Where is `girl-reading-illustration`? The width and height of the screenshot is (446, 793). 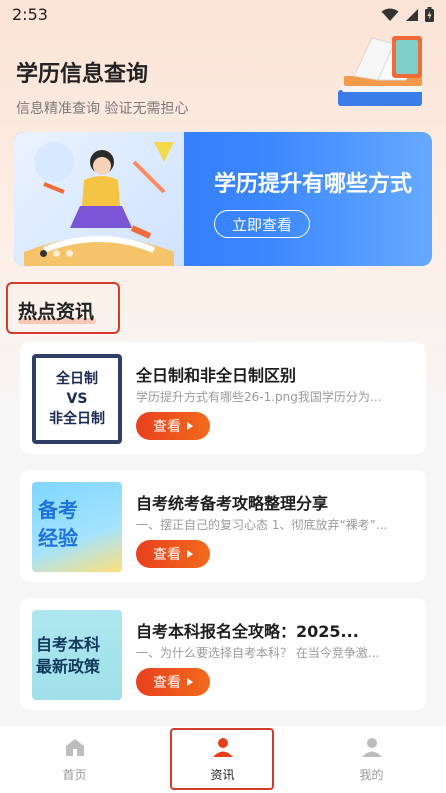 girl-reading-illustration is located at coordinates (99, 204).